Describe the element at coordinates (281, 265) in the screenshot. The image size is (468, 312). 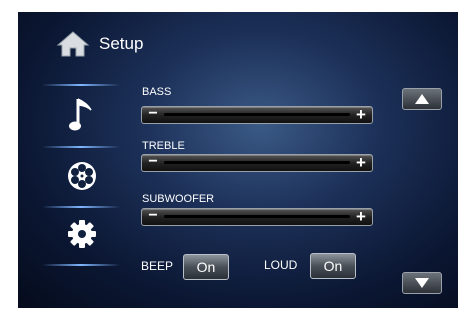
I see `loud-label: LOUD` at that location.